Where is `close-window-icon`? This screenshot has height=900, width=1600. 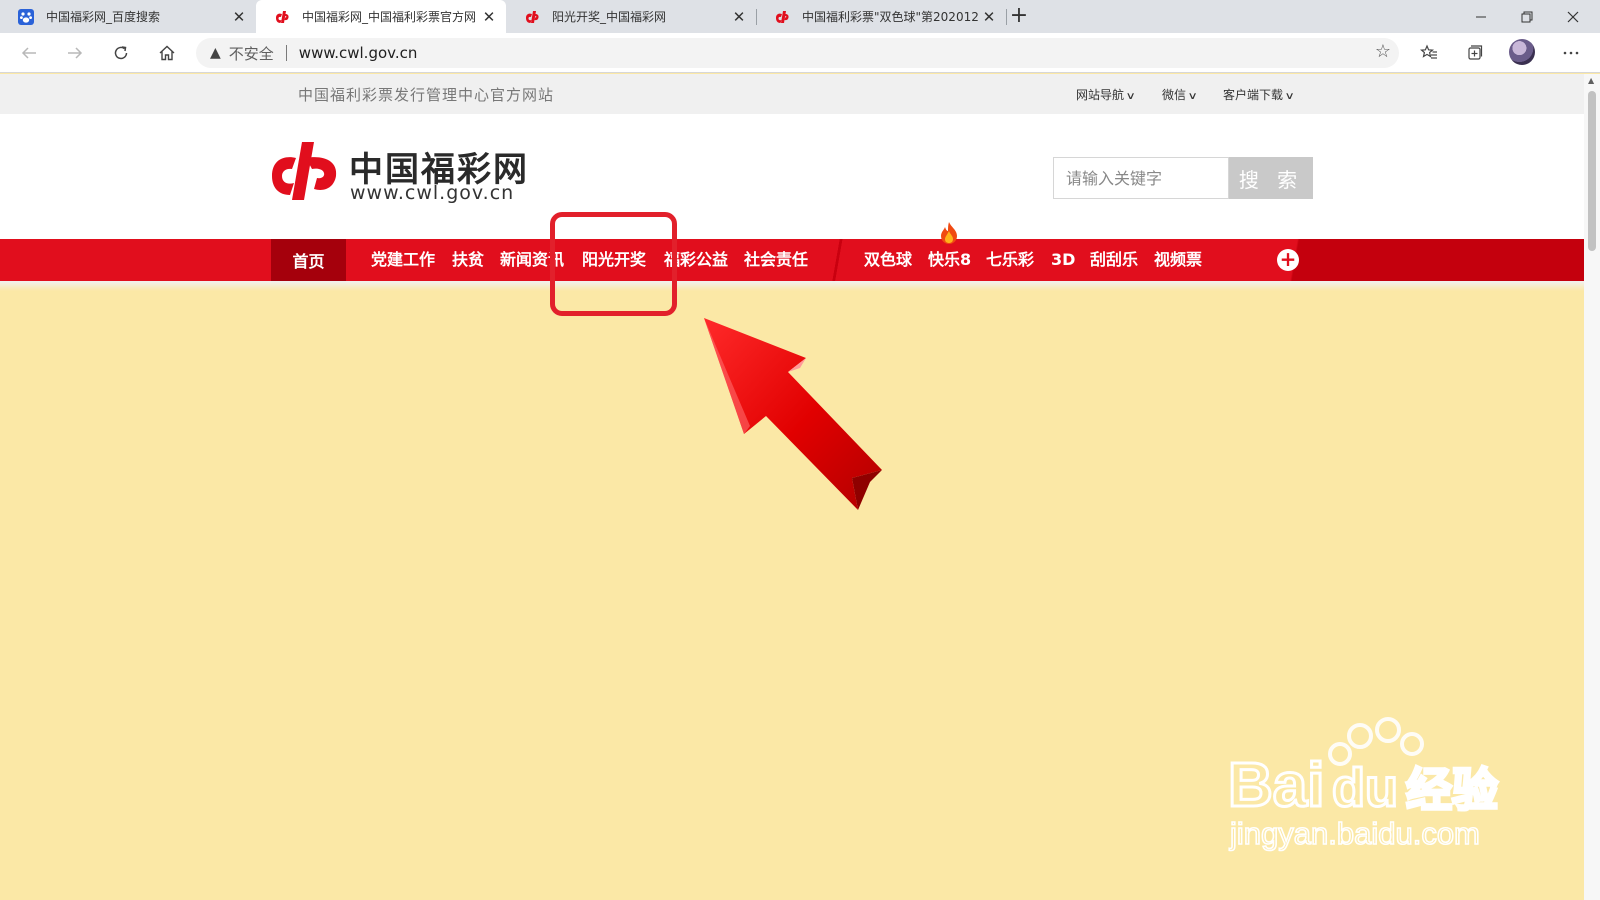 close-window-icon is located at coordinates (1573, 16).